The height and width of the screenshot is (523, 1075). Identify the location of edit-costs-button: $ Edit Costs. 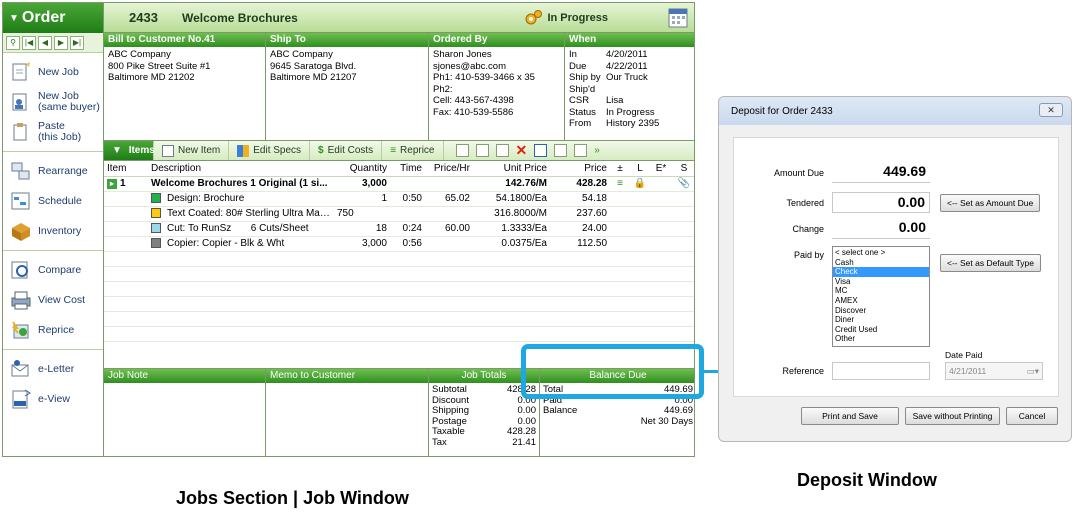
(346, 150).